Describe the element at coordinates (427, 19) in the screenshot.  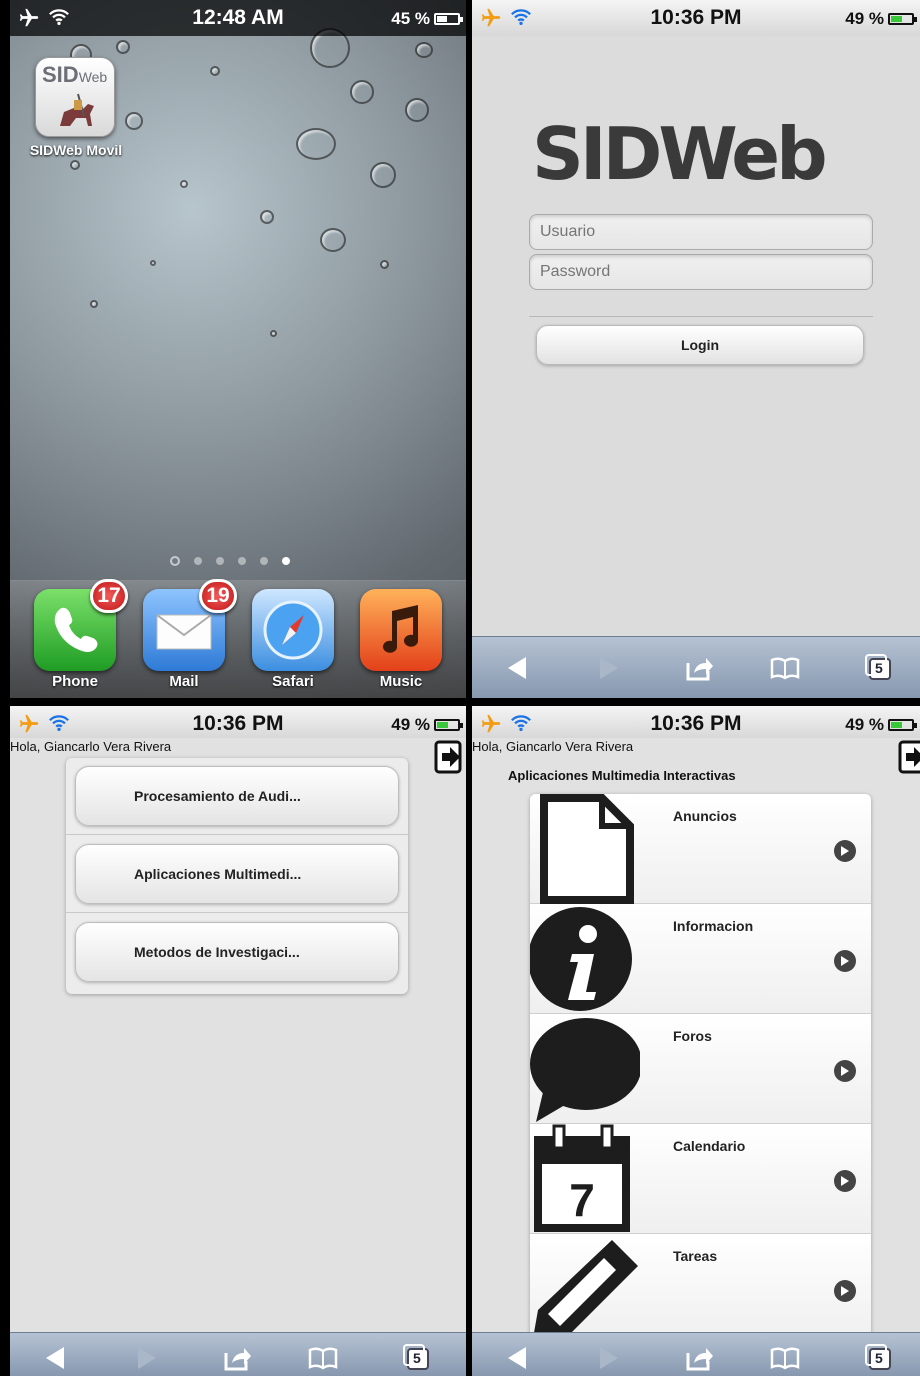
I see `battery-indicator: 45 %` at that location.